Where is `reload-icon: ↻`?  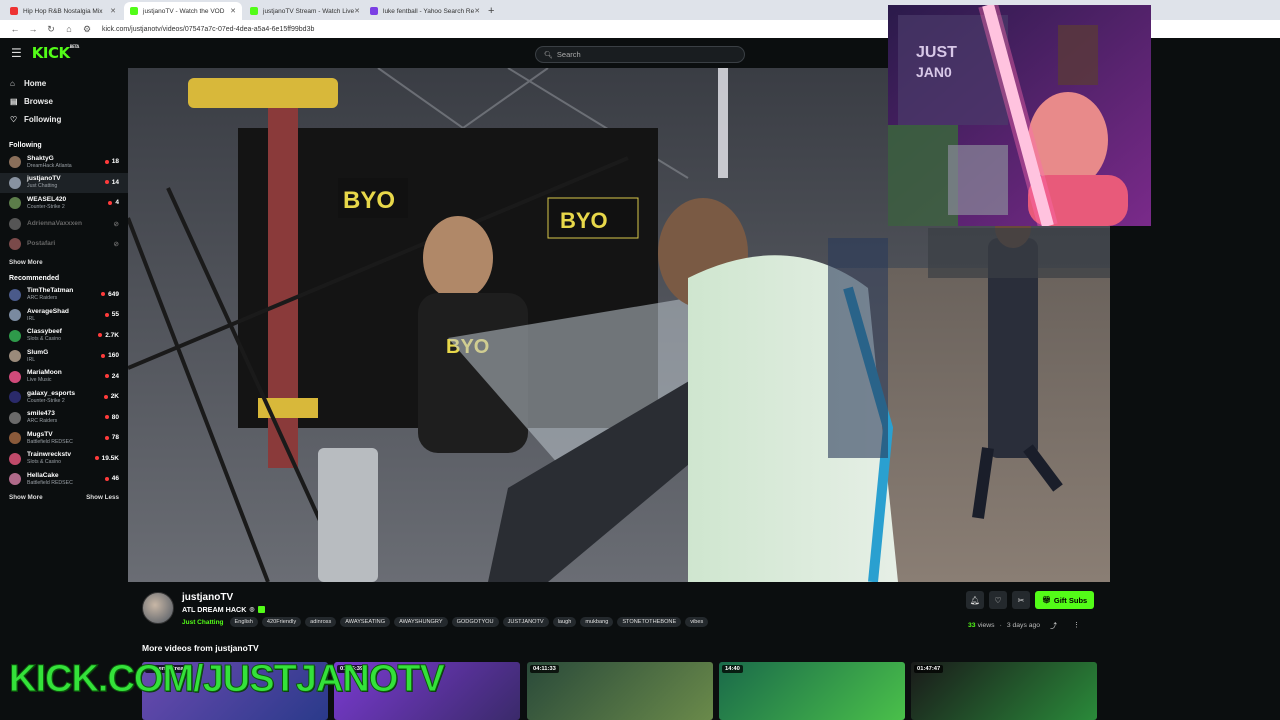 reload-icon: ↻ is located at coordinates (51, 29).